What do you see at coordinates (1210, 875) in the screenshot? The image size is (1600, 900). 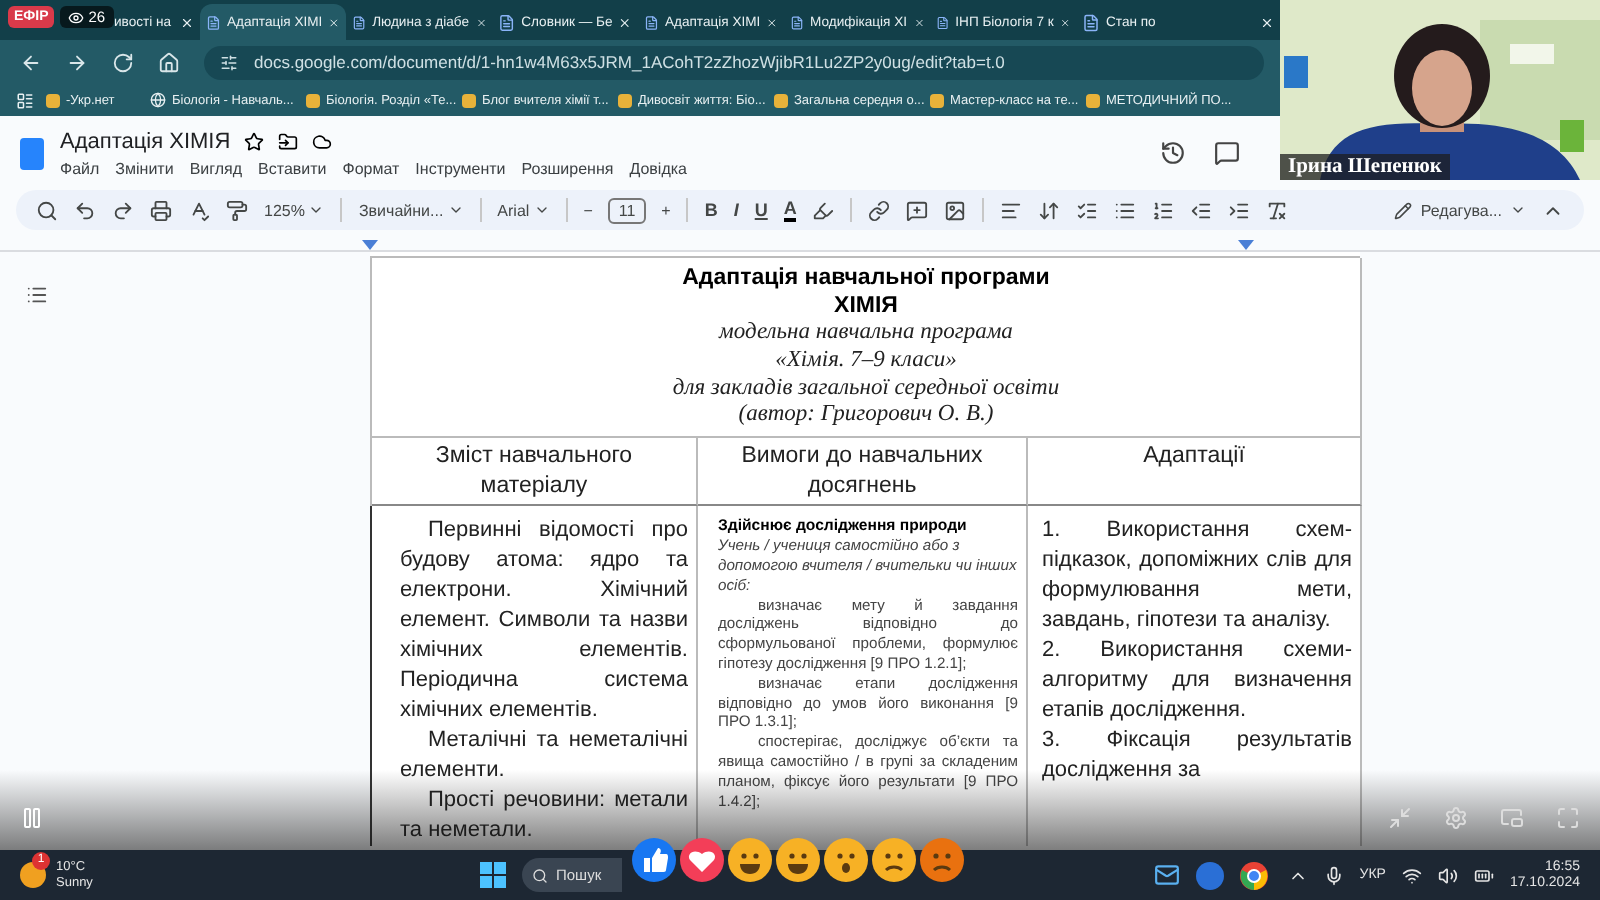 I see `app-icon` at bounding box center [1210, 875].